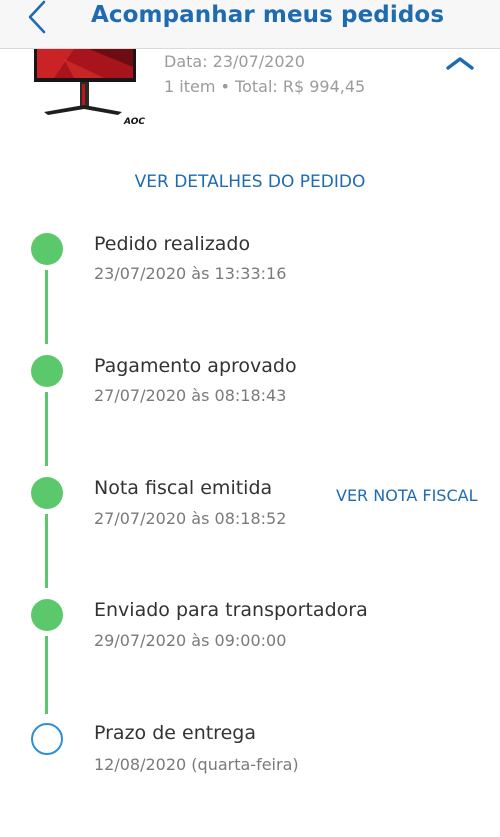  I want to click on step-time: 27/07/2020 às 08:18:52, so click(190, 518).